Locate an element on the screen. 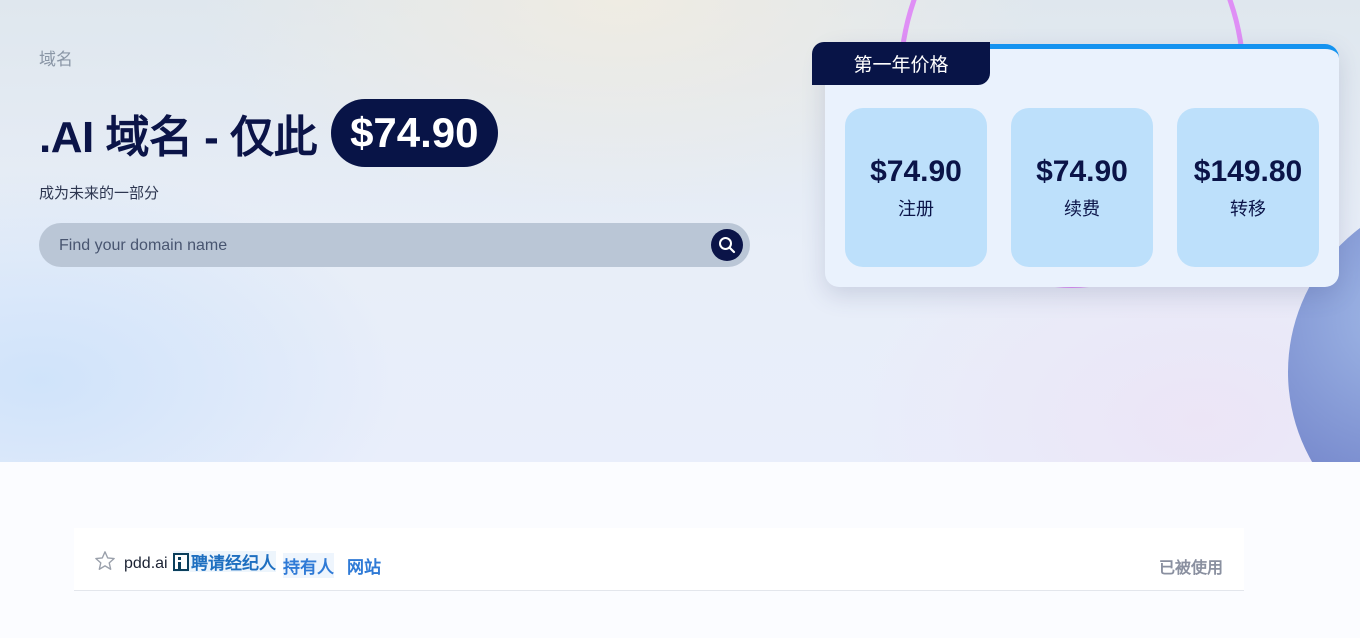 The width and height of the screenshot is (1360, 638). domain-name: pdd.ai is located at coordinates (146, 563).